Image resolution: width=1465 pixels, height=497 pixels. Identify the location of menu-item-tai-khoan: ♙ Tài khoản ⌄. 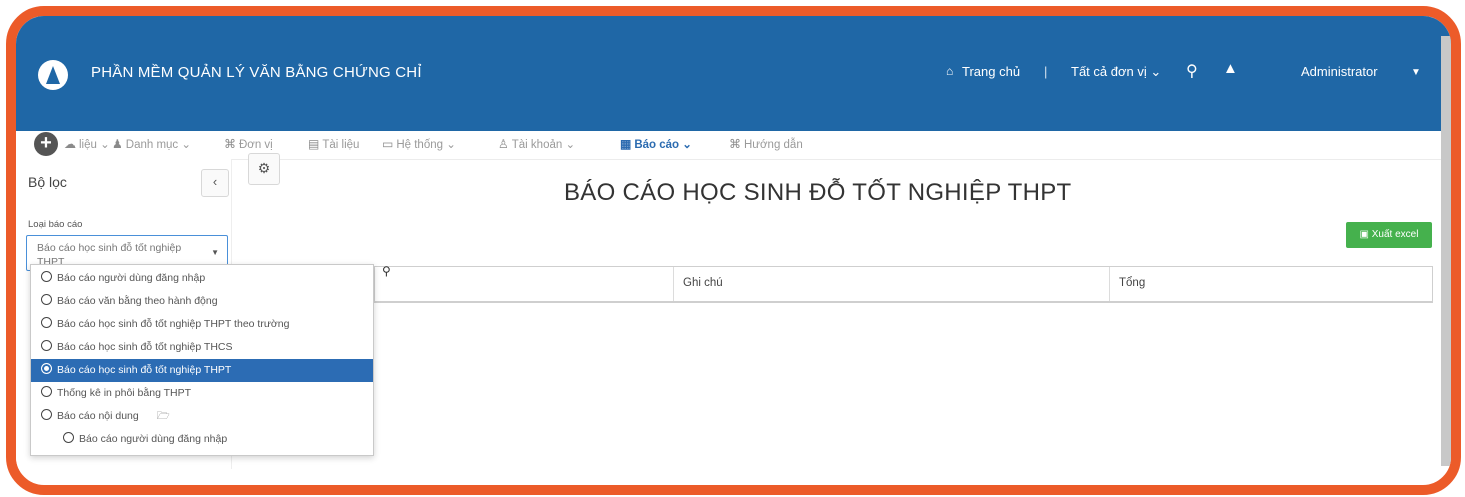
(536, 144).